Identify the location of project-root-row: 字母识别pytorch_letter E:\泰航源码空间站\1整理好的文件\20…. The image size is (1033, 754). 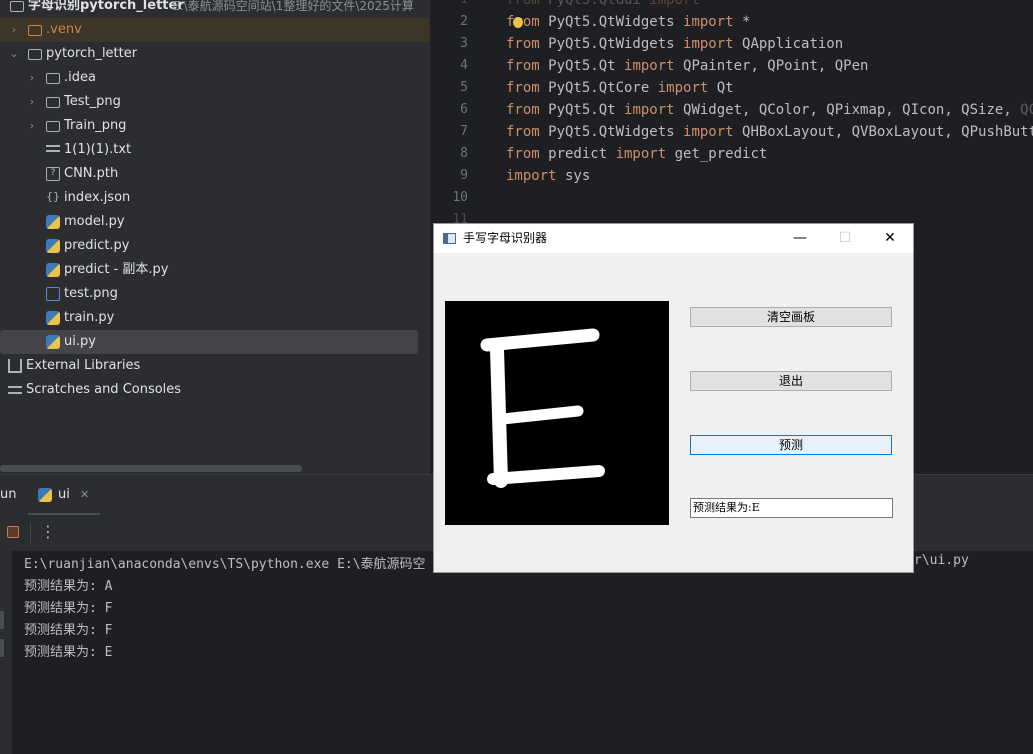
(215, 9).